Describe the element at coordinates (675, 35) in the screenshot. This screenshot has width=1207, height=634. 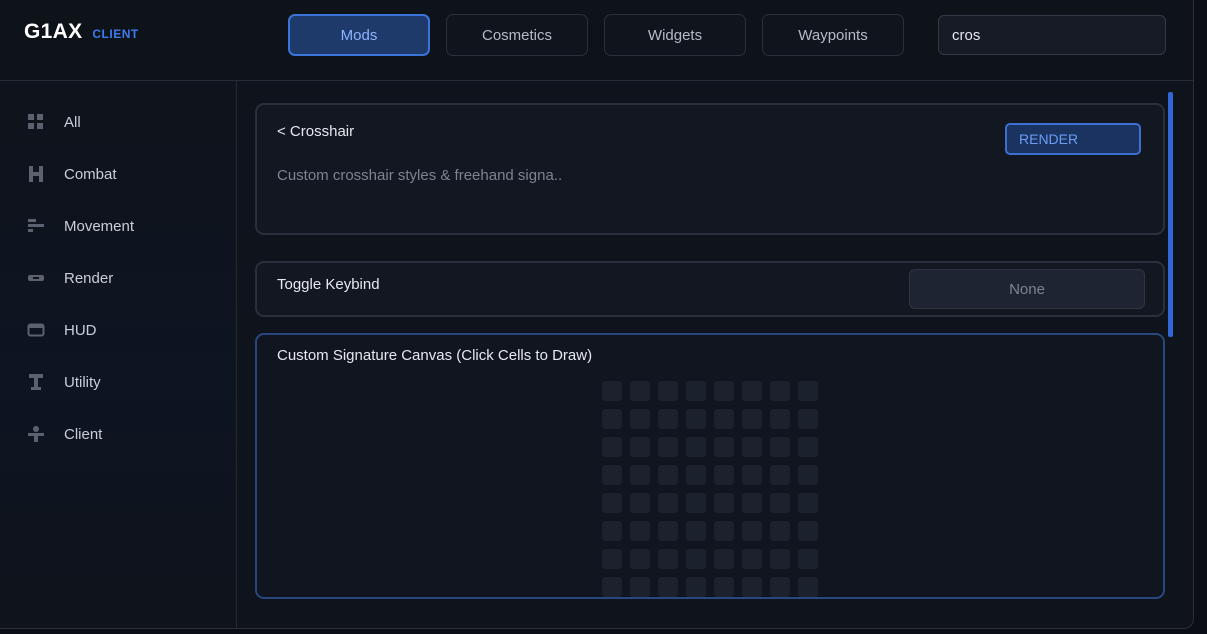
I see `tab-widgets: Widgets` at that location.